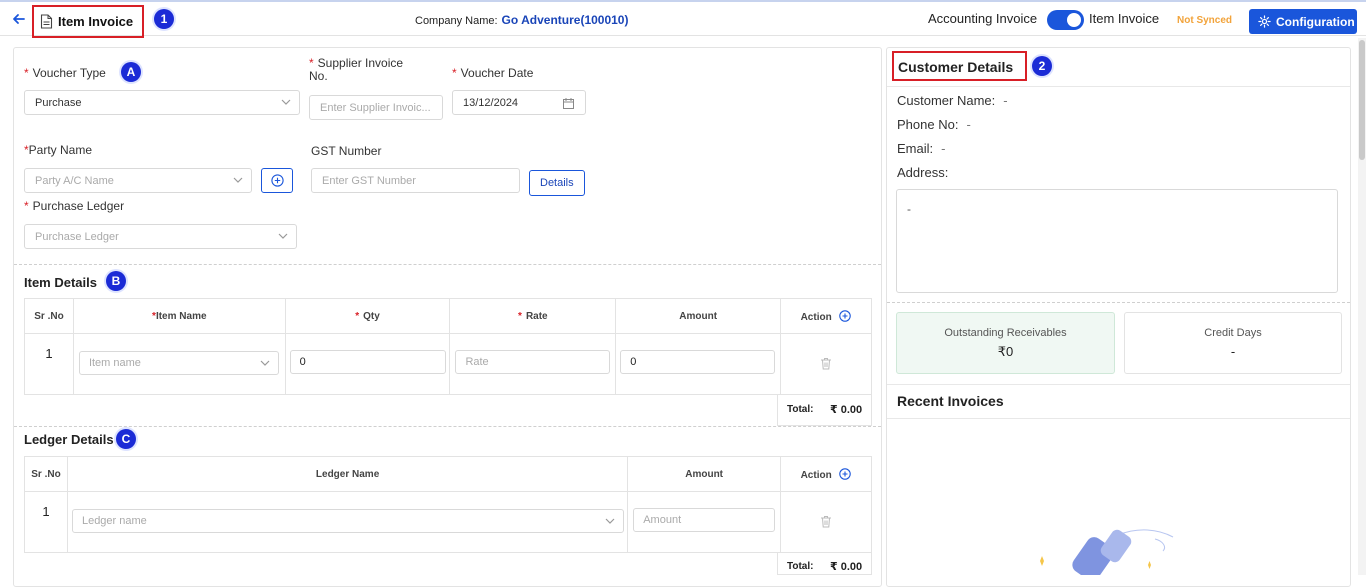  What do you see at coordinates (477, 362) in the screenshot?
I see `rate-placeholder: Rate` at bounding box center [477, 362].